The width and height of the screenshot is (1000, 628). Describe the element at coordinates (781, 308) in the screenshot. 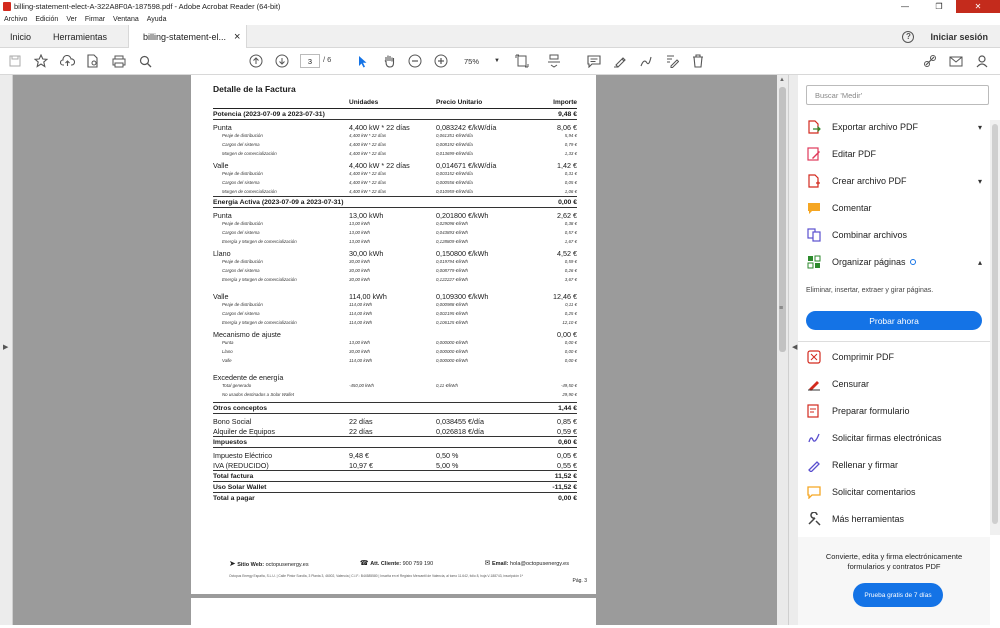

I see `splitter-grip-icon: ≡` at that location.